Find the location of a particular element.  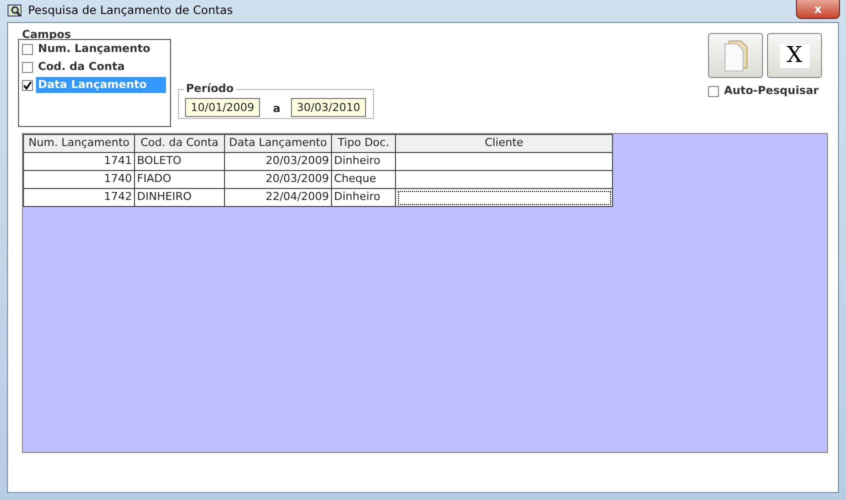

column-header: Cliente is located at coordinates (504, 143).